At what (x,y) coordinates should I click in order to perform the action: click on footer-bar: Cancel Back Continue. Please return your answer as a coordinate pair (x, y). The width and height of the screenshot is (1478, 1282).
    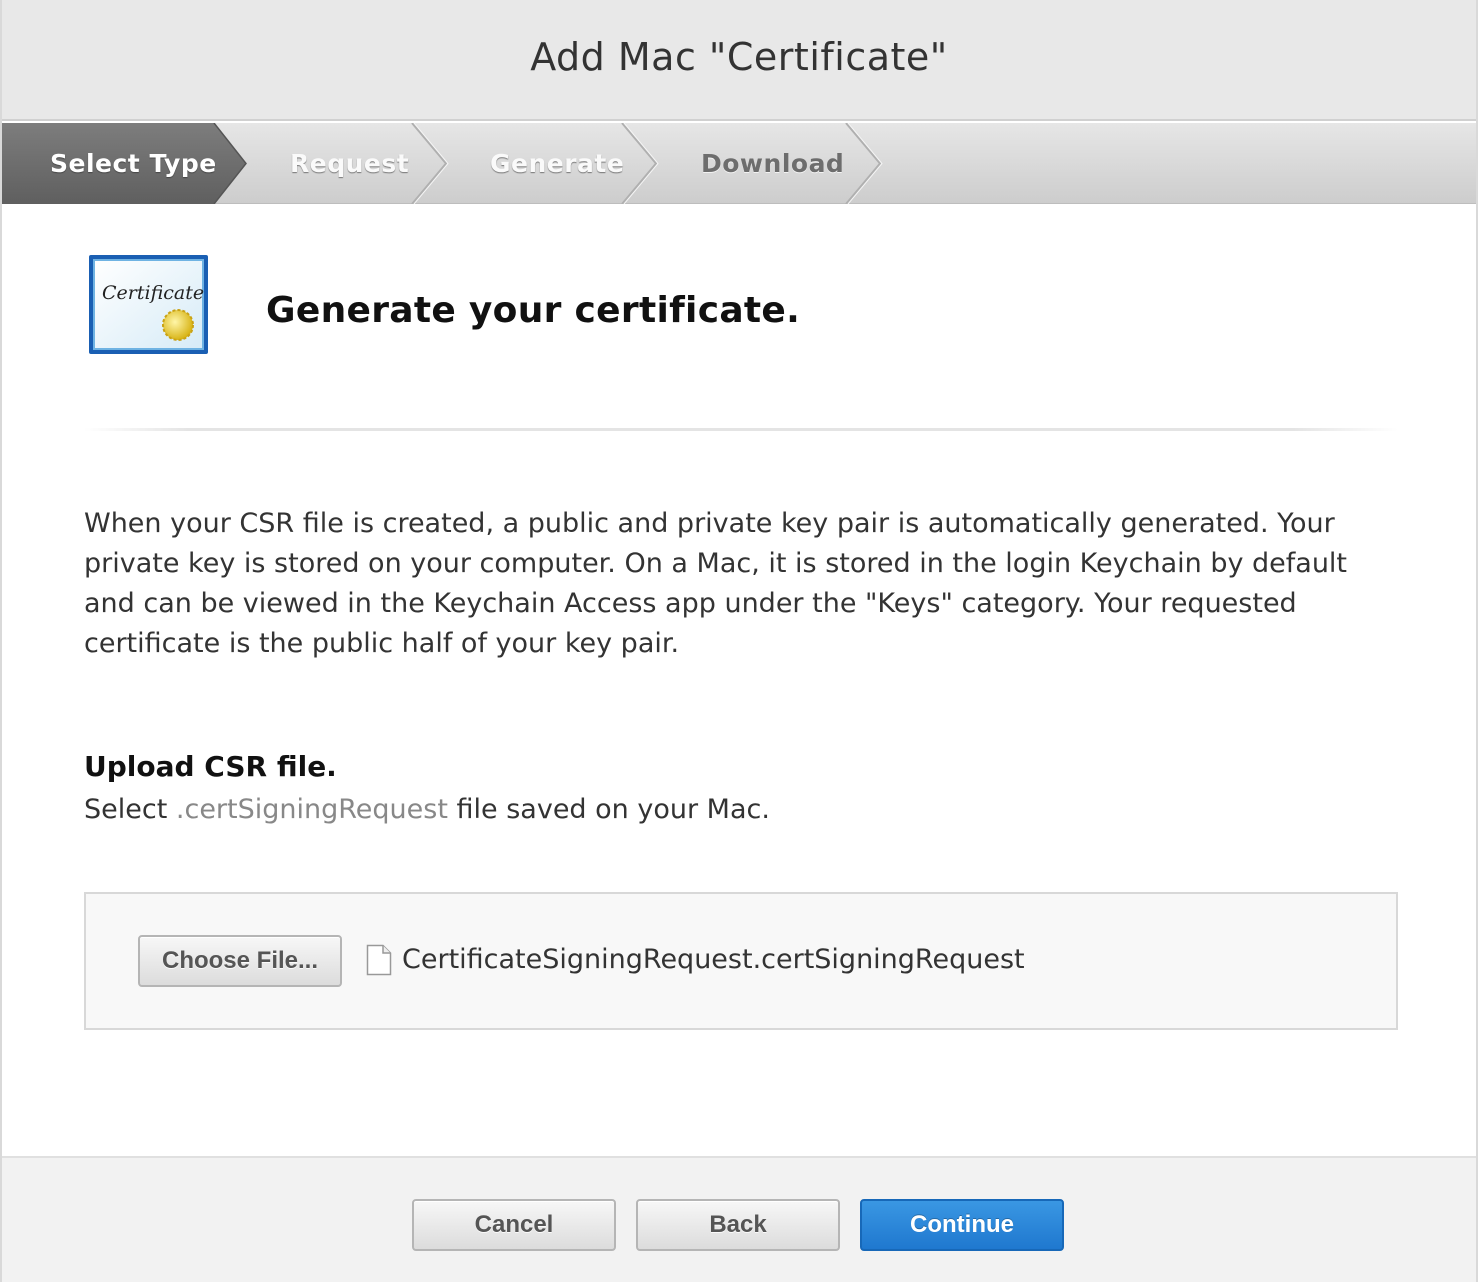
    Looking at the image, I should click on (739, 1219).